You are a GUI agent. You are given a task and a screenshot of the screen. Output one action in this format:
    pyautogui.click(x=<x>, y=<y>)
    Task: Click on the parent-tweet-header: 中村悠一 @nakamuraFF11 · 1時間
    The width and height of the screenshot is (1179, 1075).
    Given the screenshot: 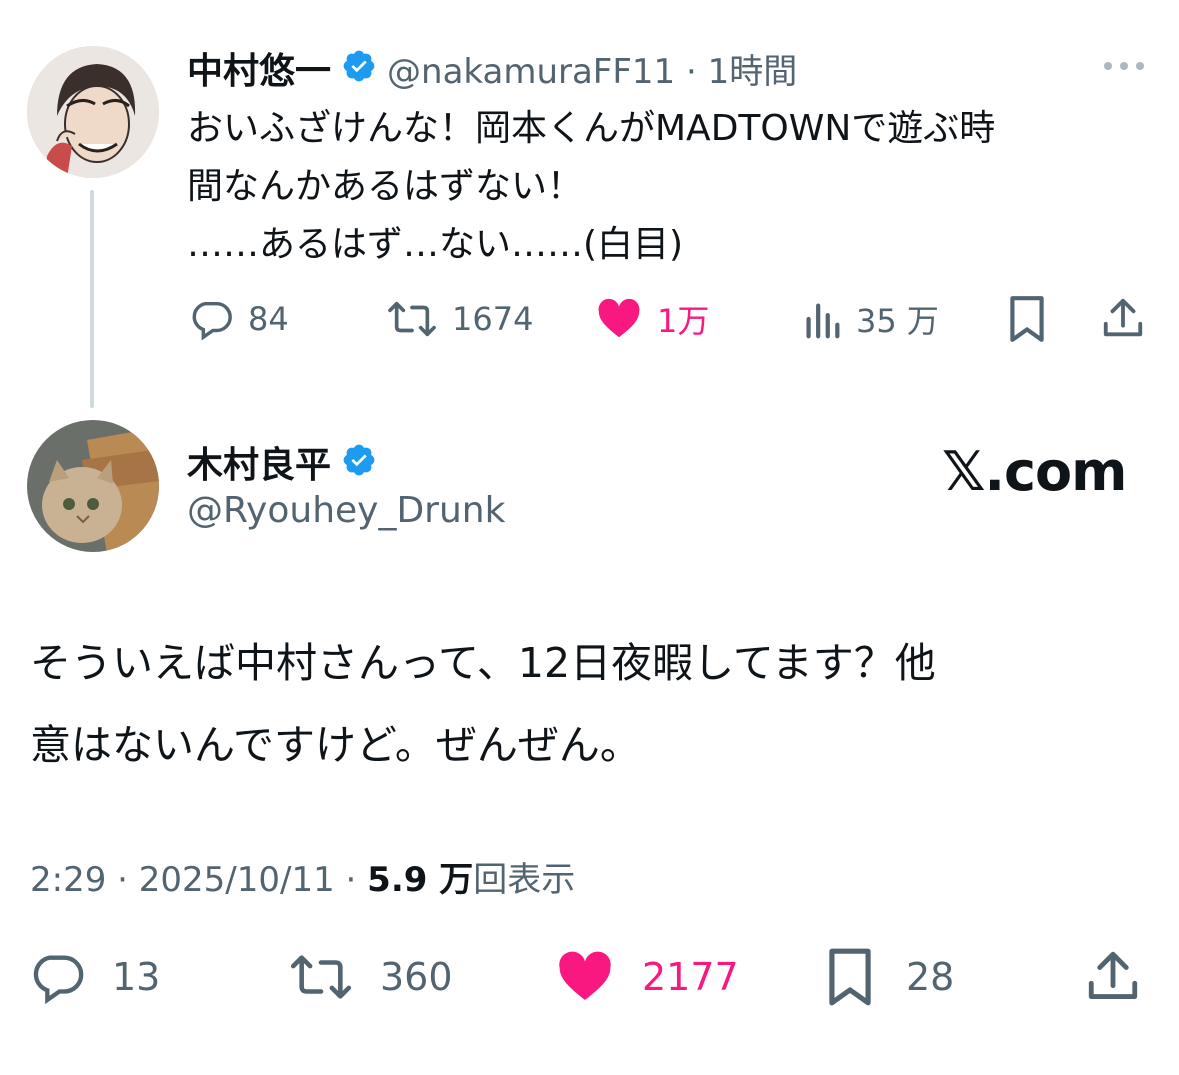 What is the action you would take?
    pyautogui.click(x=492, y=68)
    